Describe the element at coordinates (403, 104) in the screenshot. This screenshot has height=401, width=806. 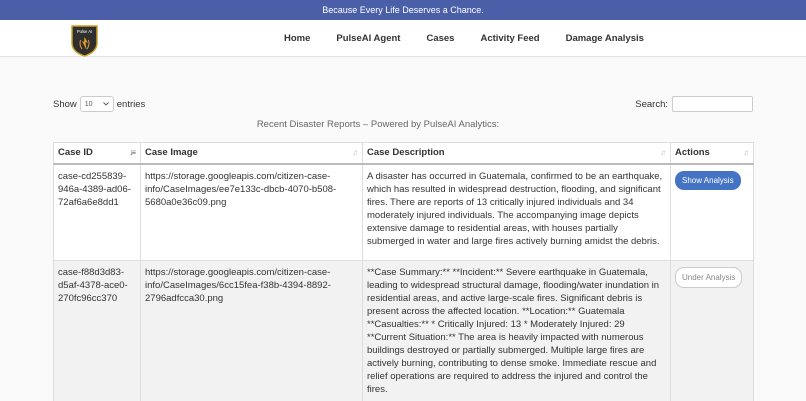
I see `table-controls: Show 10 entries Search:` at that location.